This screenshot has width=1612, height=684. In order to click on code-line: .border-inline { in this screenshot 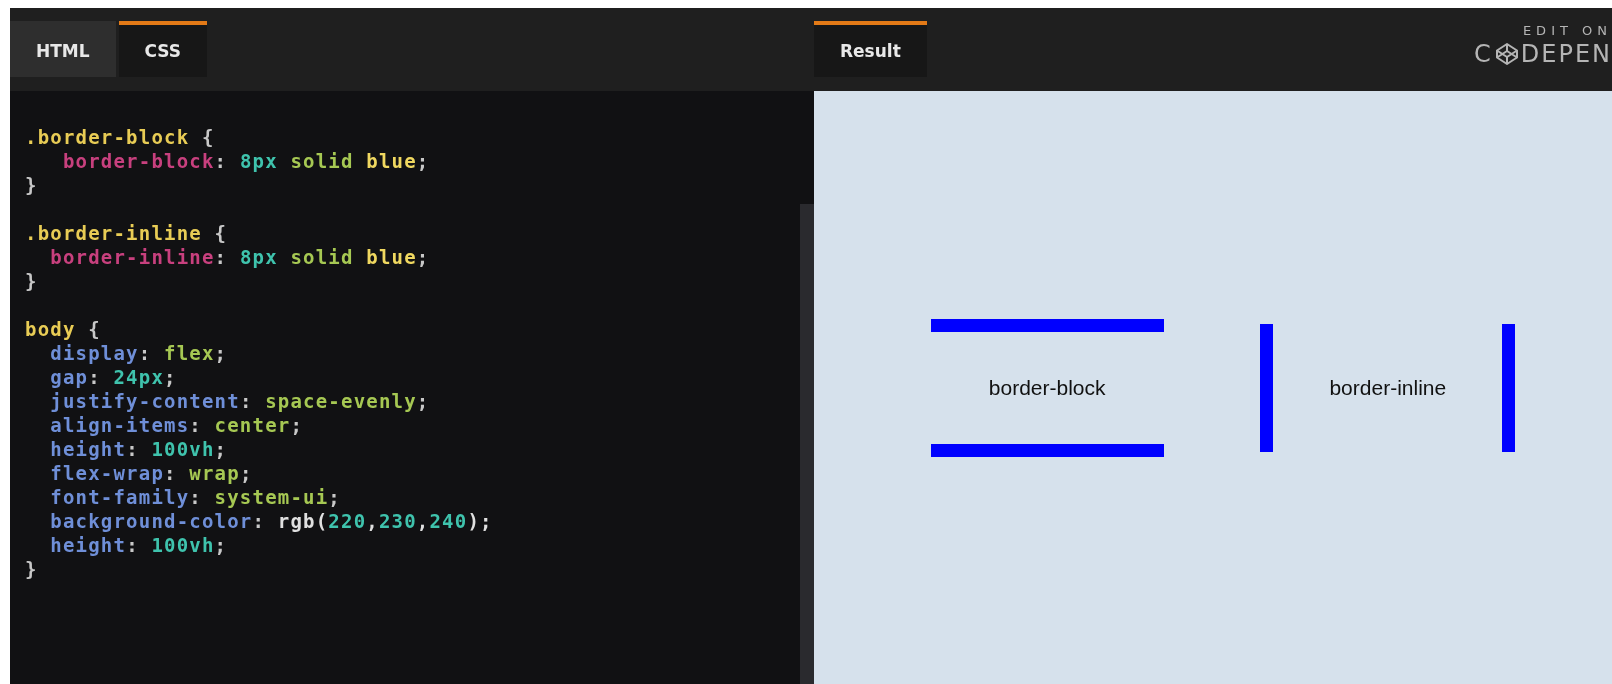, I will do `click(126, 233)`.